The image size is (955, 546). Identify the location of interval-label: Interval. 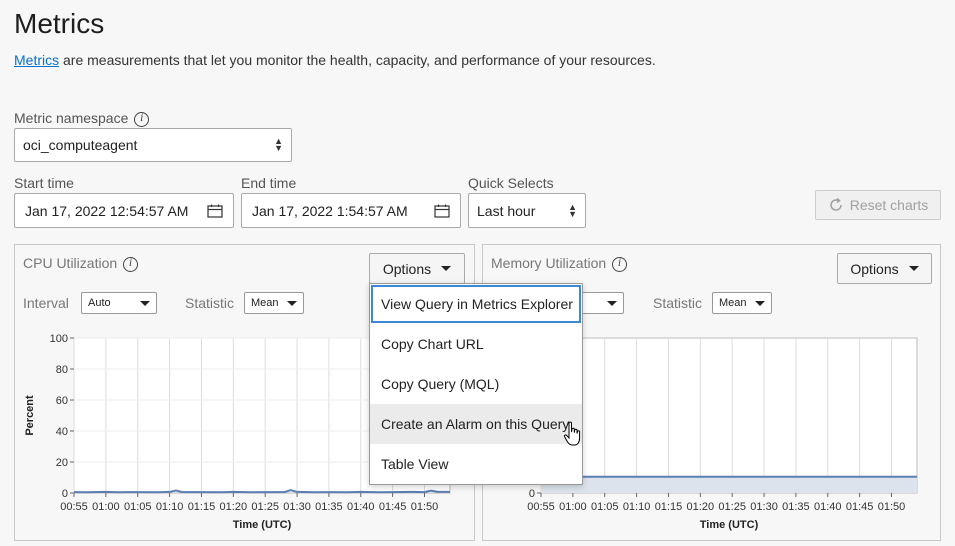
(46, 303).